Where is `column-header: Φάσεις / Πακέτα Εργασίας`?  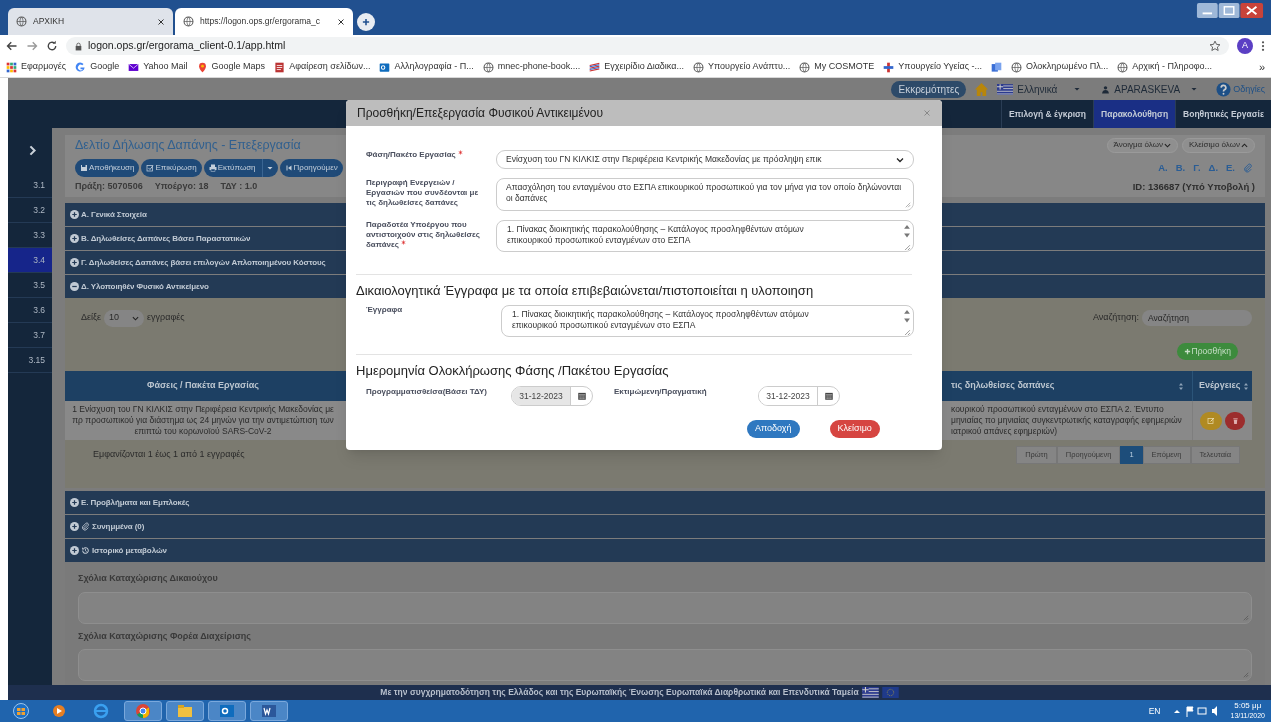
column-header: Φάσεις / Πακέτα Εργασίας is located at coordinates (203, 386).